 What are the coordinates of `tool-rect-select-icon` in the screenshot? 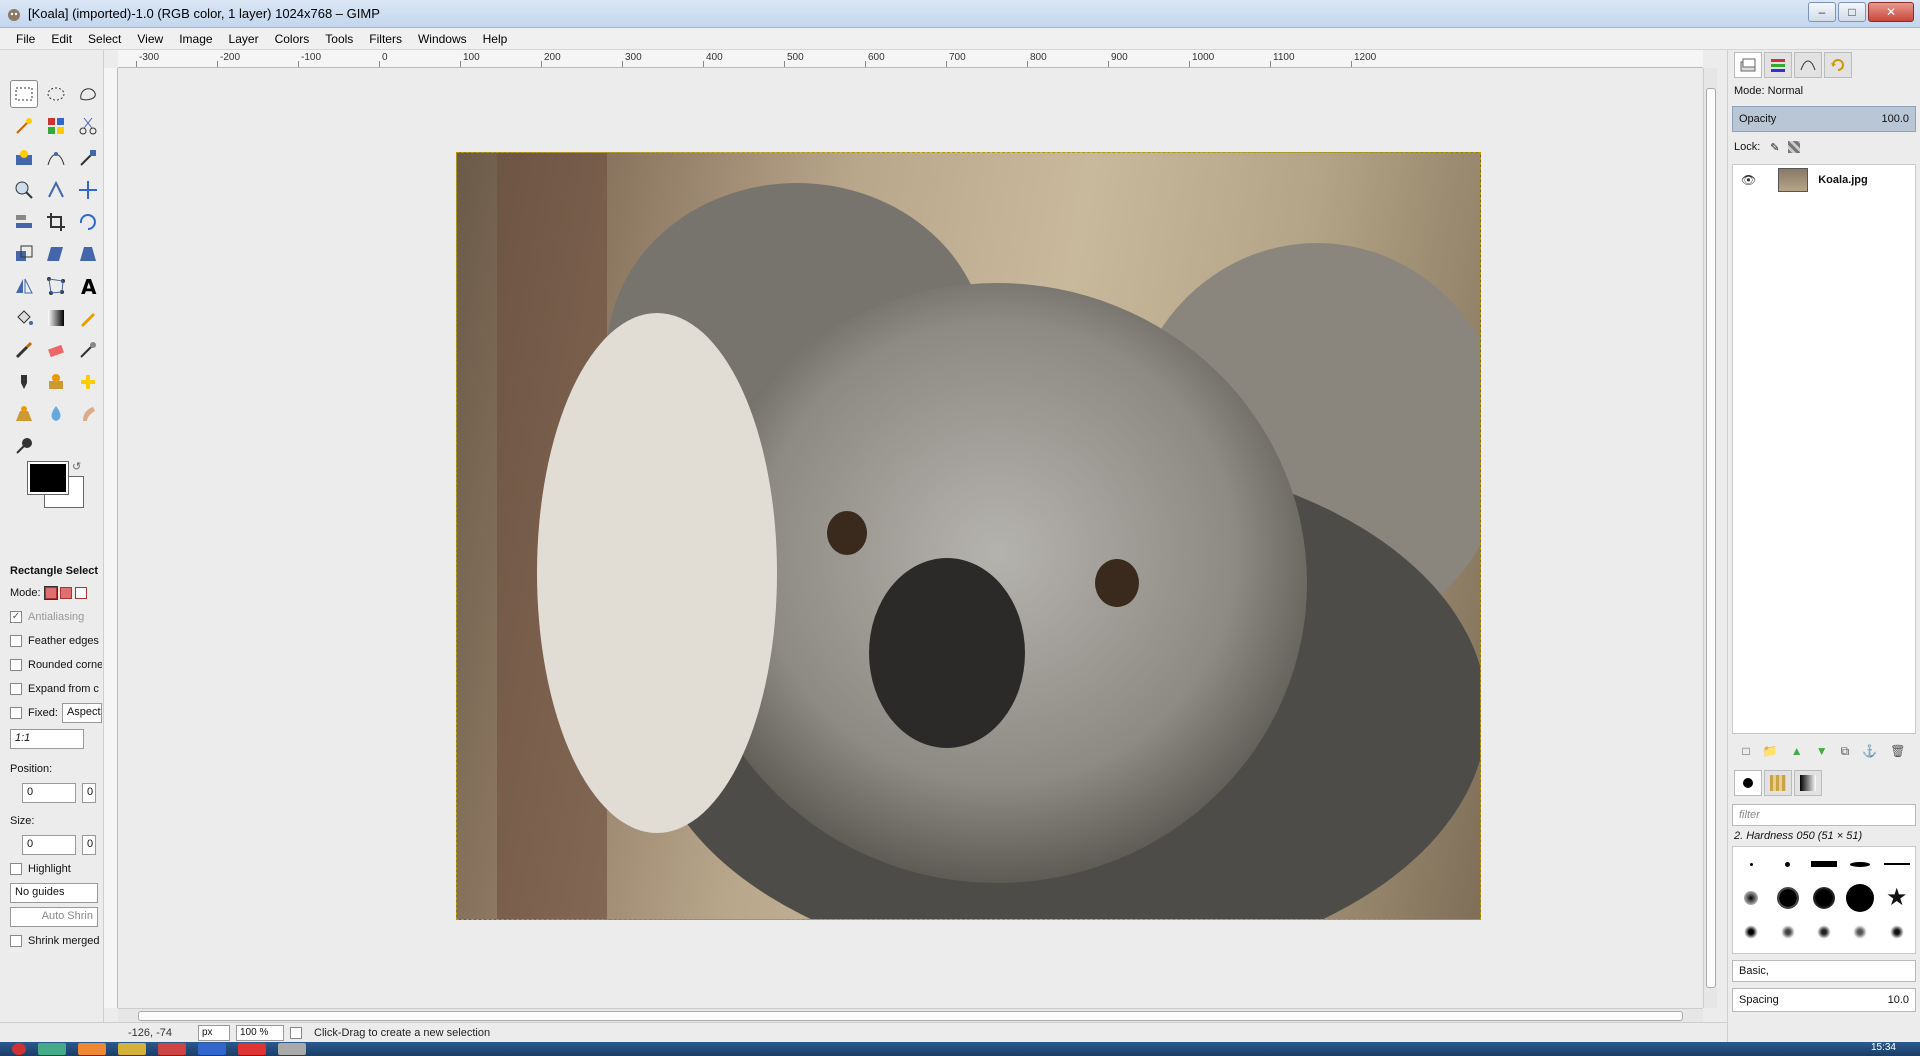 It's located at (24, 94).